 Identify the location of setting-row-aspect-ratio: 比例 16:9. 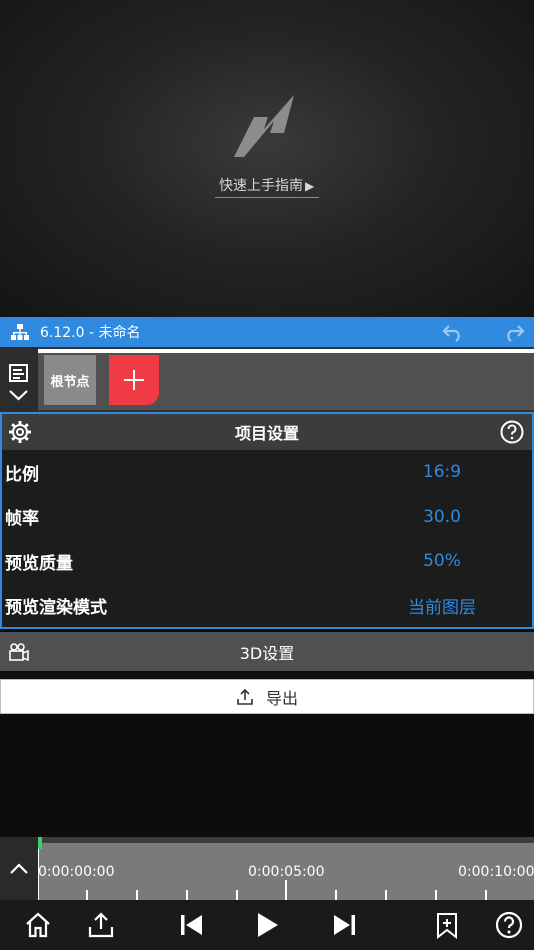
(267, 472).